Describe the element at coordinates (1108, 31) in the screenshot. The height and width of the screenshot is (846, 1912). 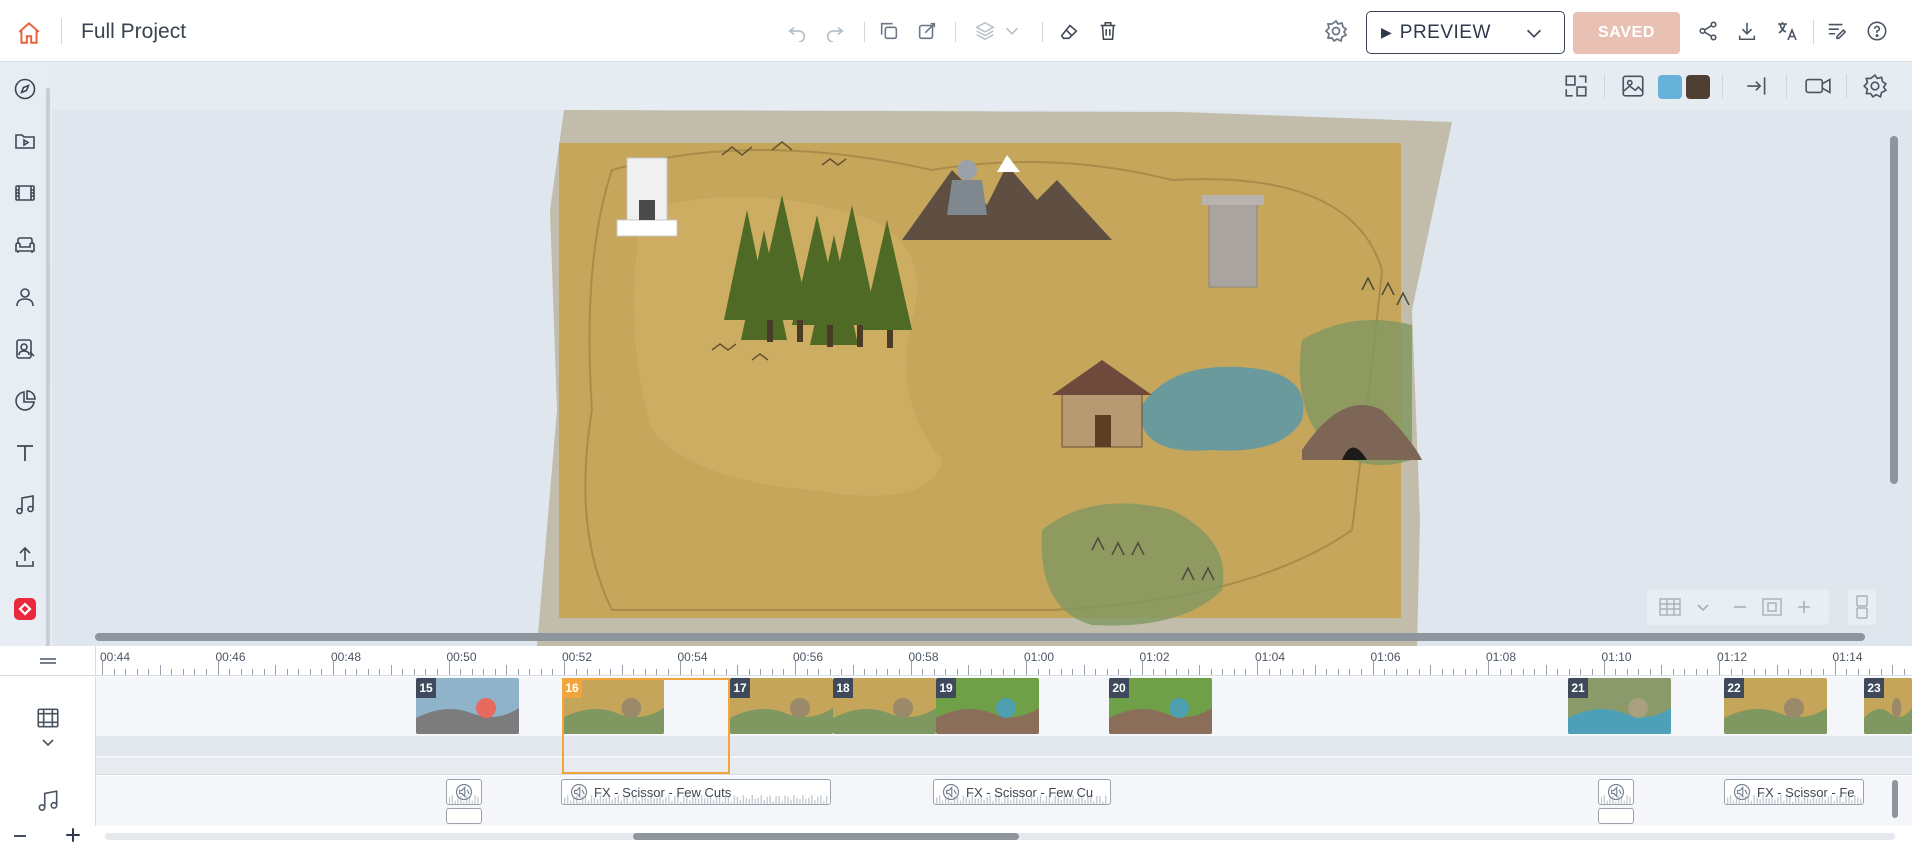
I see `trash-icon` at that location.